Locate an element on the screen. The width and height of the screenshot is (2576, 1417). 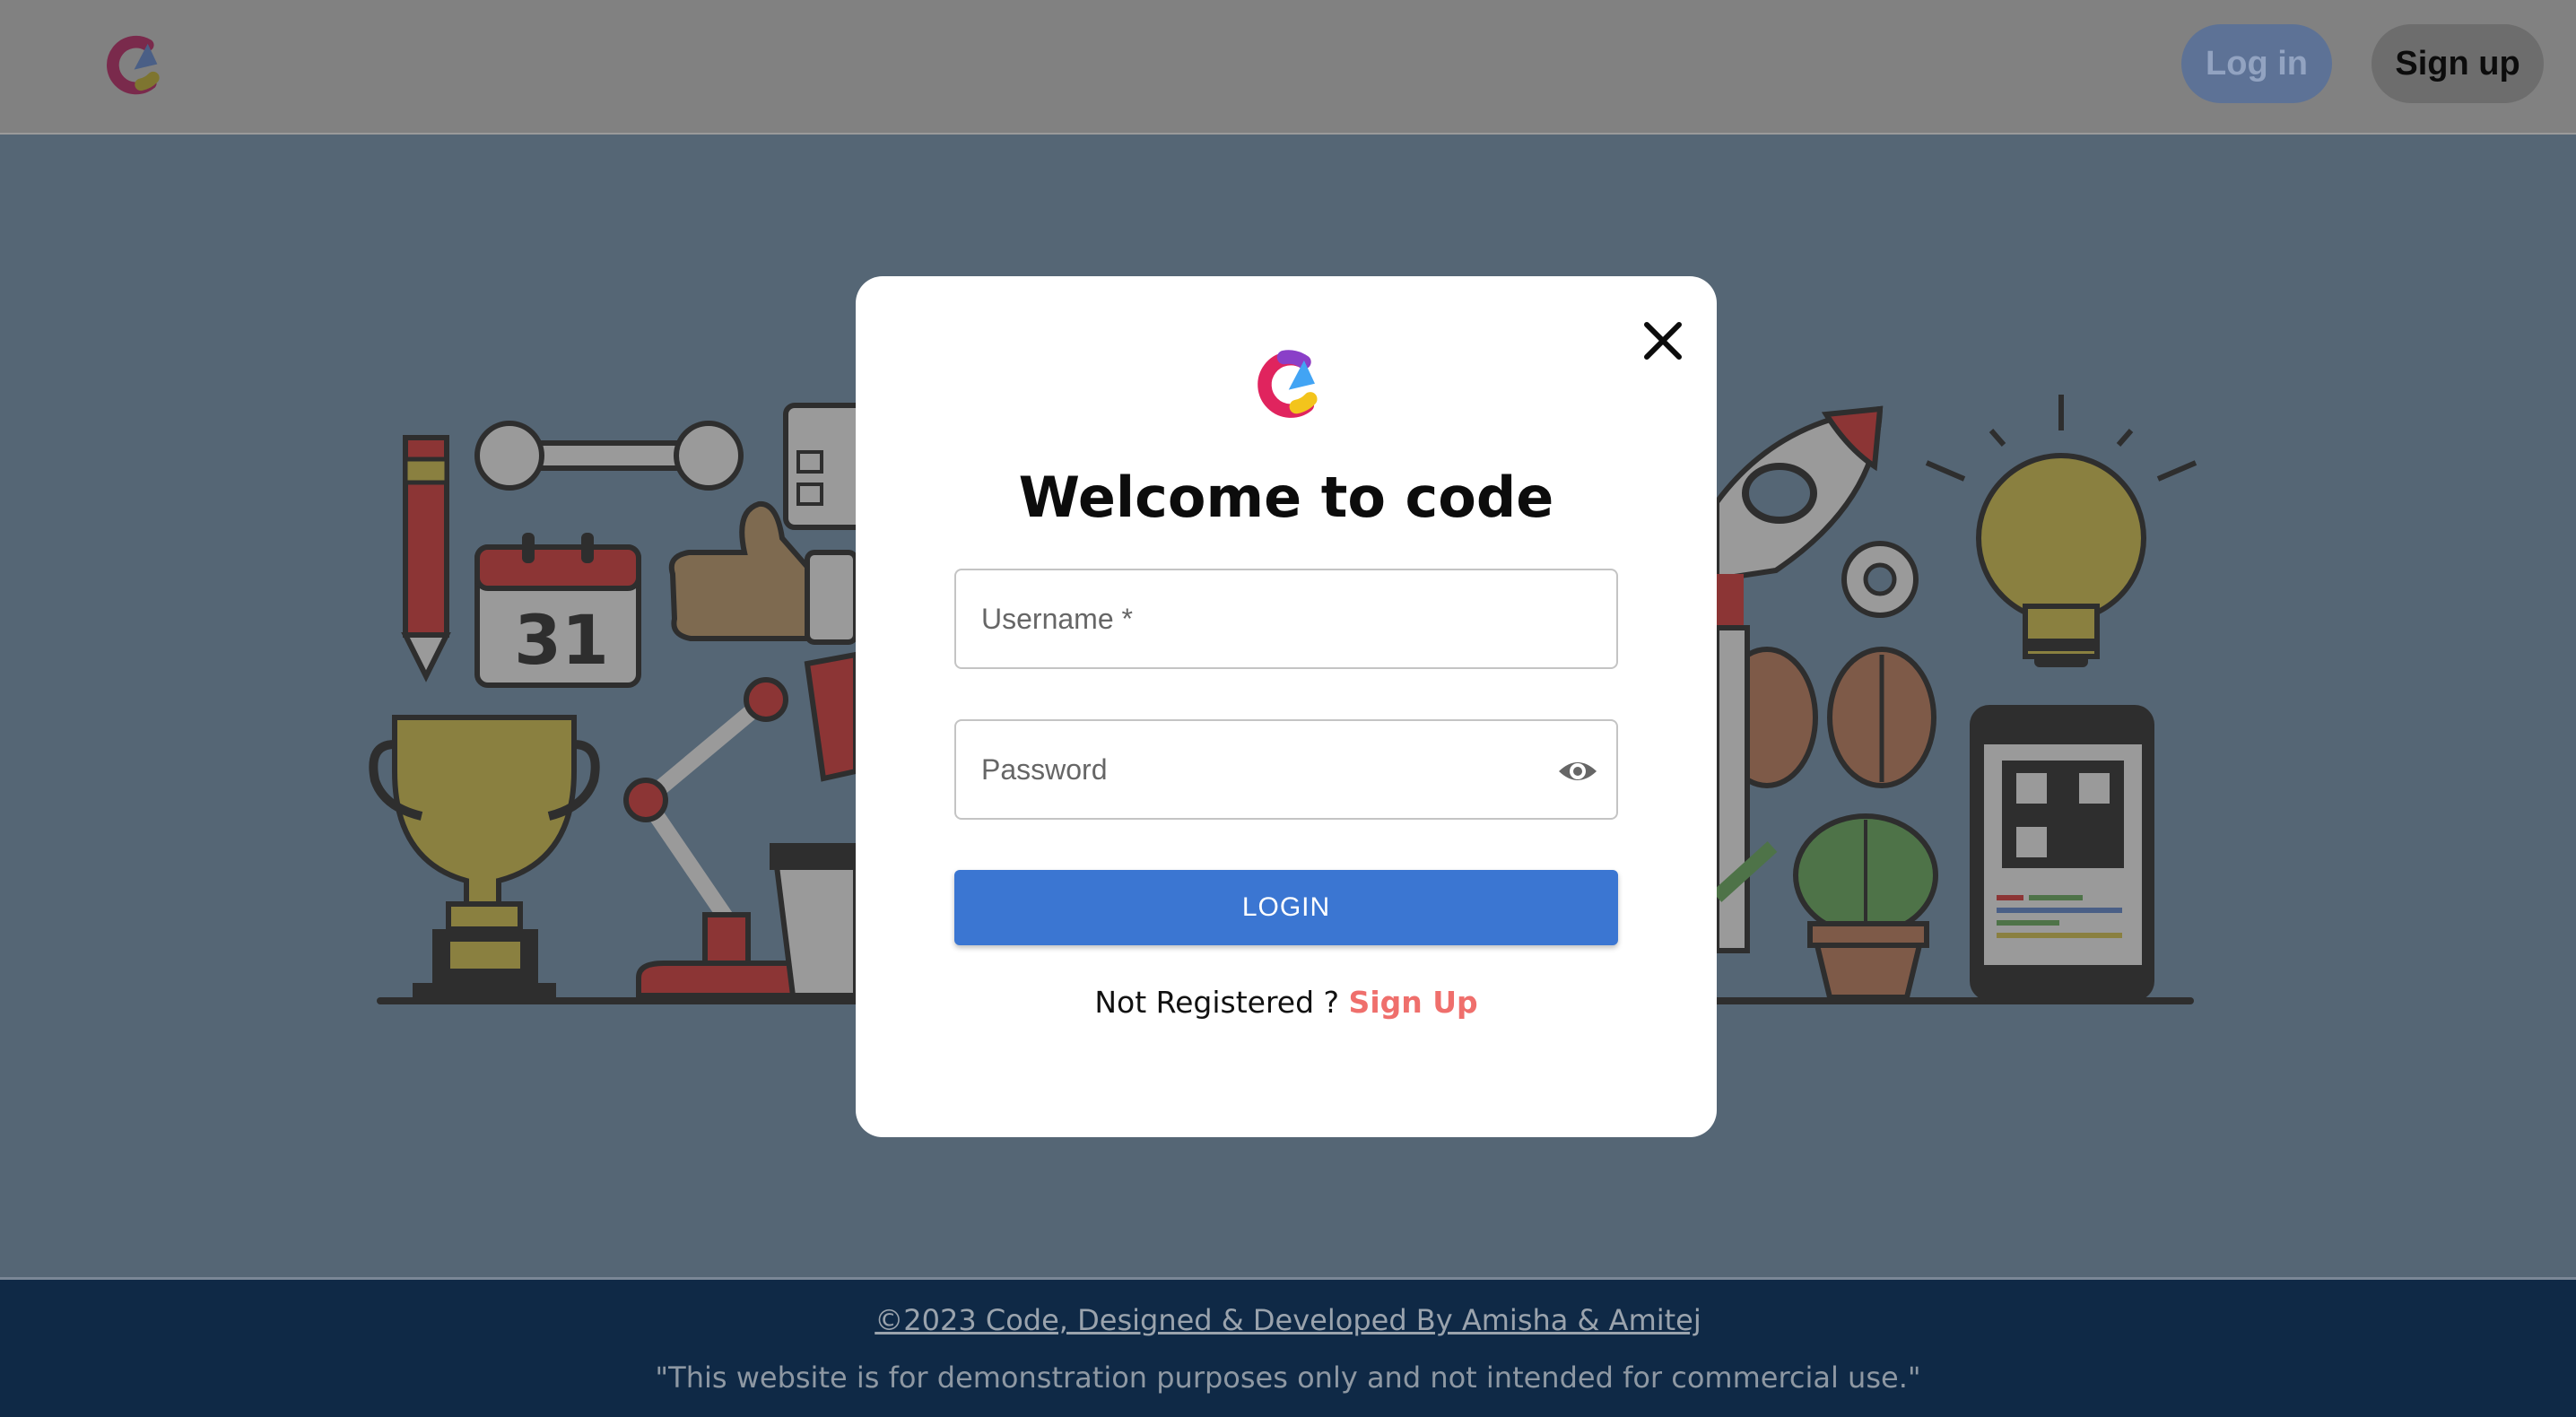
phone-qr-icon is located at coordinates (2062, 853).